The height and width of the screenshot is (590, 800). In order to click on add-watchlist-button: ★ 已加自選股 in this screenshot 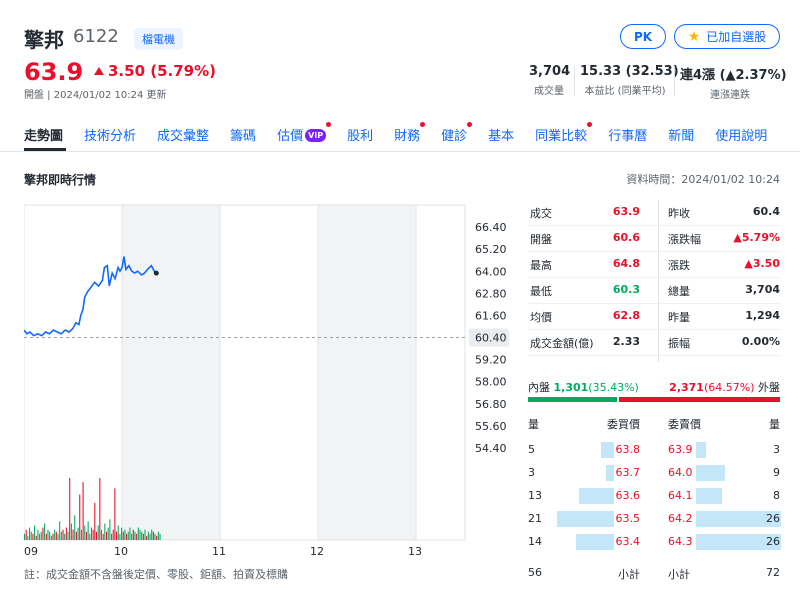, I will do `click(727, 36)`.